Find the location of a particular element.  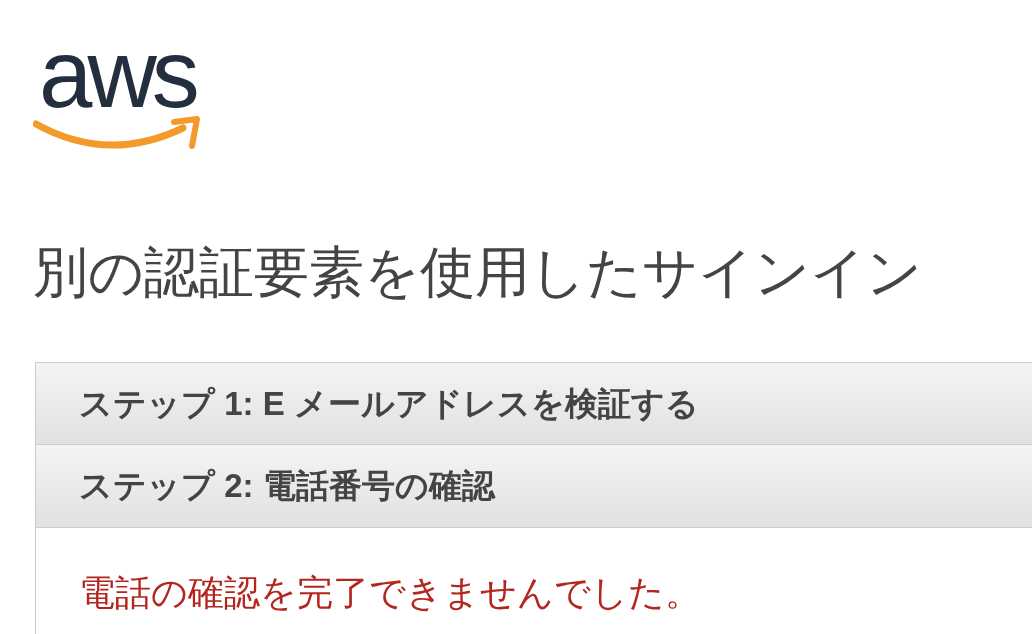

step-header: ステップ 1: E メールアドレスを検証する is located at coordinates (533, 403).